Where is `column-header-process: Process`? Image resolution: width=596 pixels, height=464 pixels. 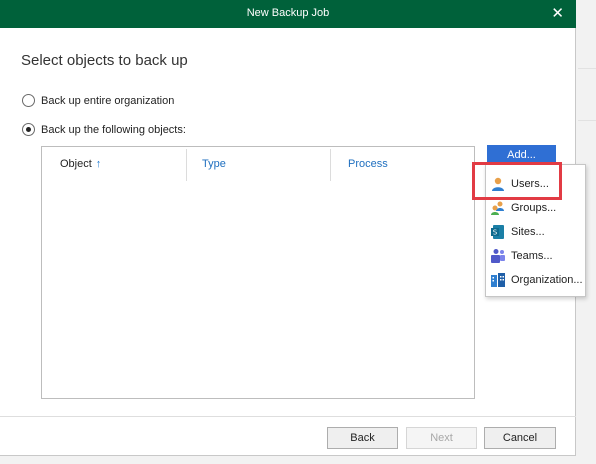 column-header-process: Process is located at coordinates (368, 164).